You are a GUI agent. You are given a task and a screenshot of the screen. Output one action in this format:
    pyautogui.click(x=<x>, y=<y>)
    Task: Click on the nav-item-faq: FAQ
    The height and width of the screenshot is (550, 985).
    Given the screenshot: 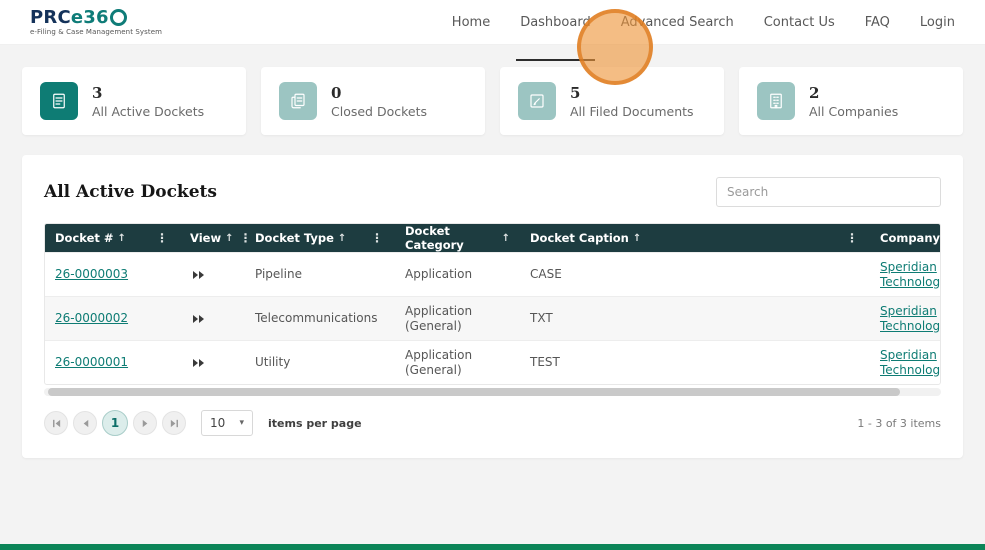 What is the action you would take?
    pyautogui.click(x=877, y=22)
    